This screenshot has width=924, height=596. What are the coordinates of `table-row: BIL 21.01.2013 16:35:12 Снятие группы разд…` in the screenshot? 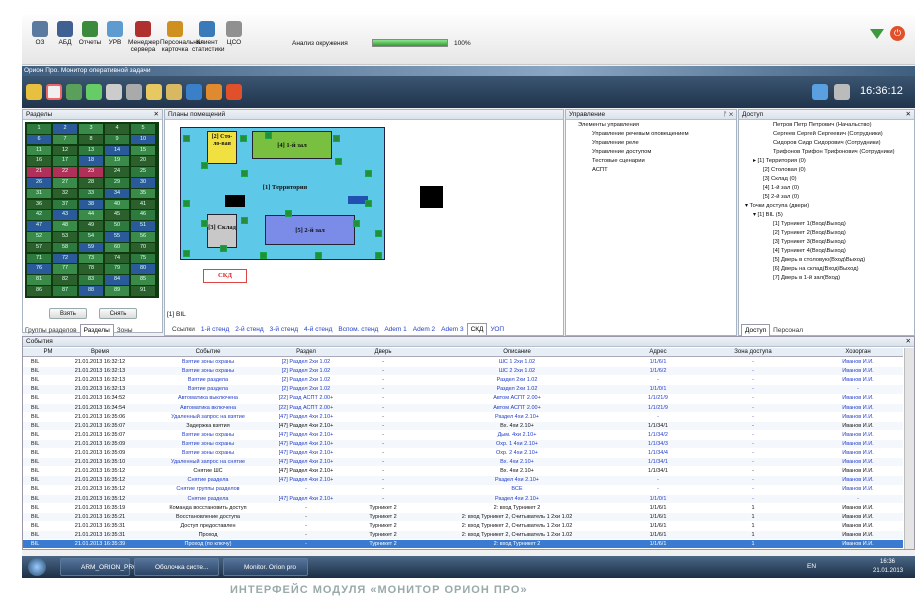 It's located at (463, 489).